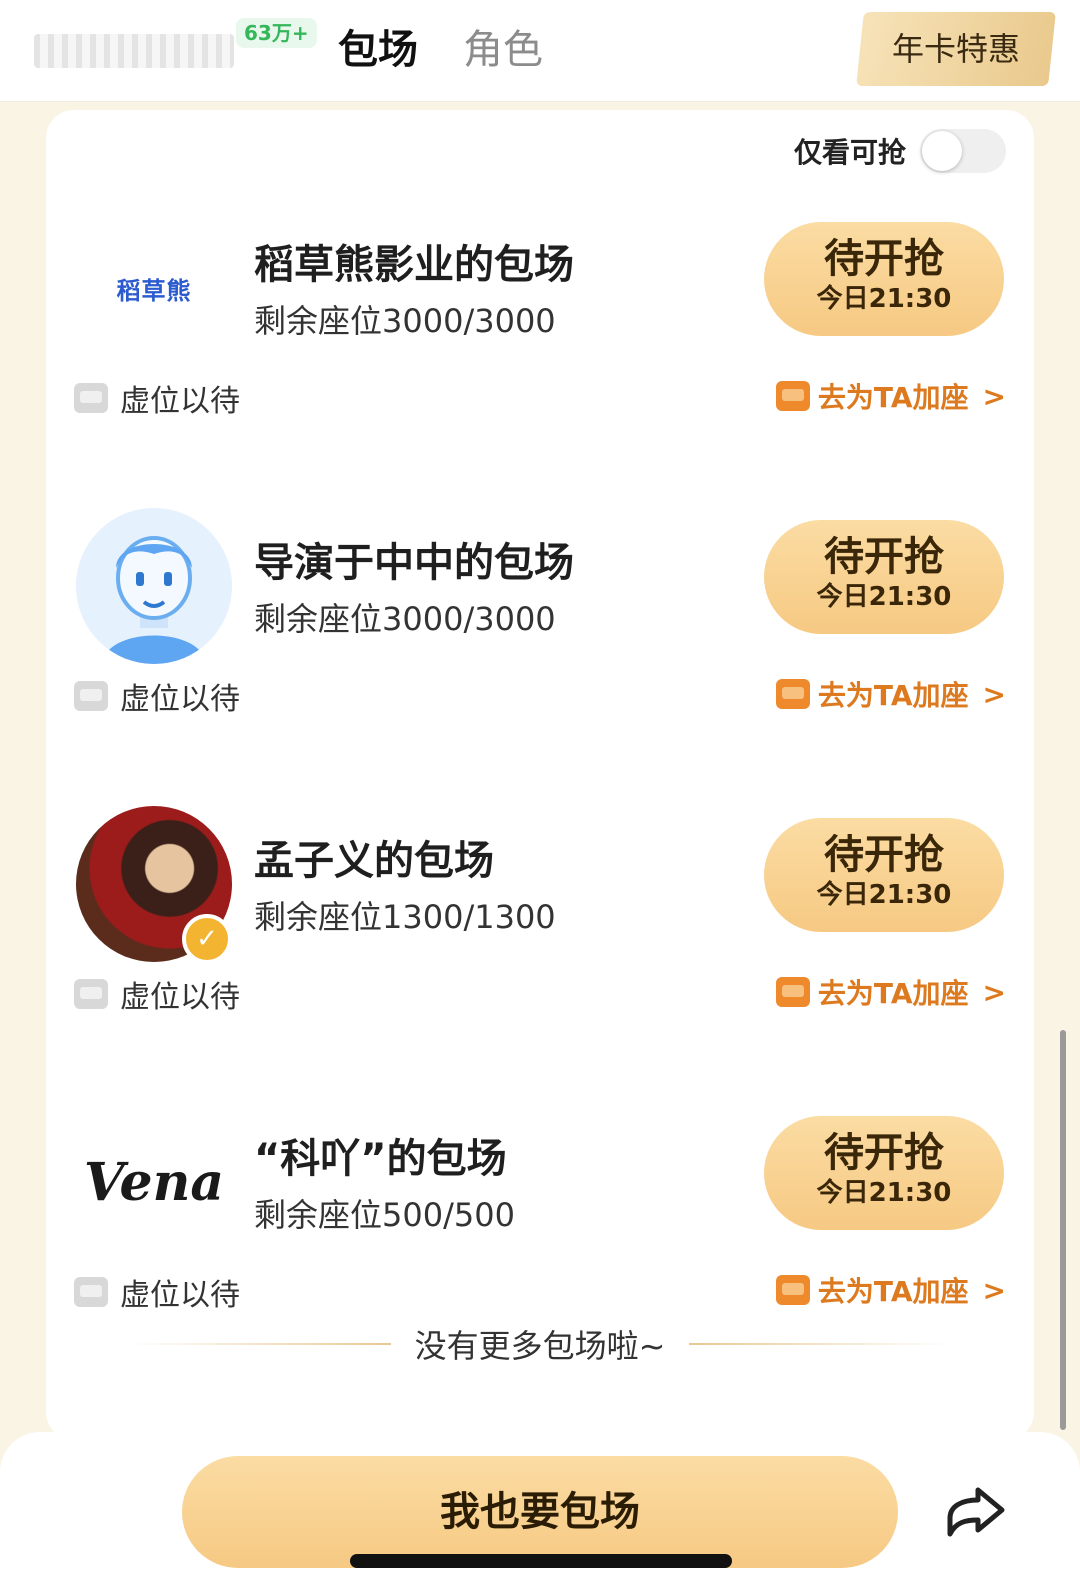 The height and width of the screenshot is (1592, 1080). I want to click on year-card-promo-label: 年卡特惠, so click(955, 49).